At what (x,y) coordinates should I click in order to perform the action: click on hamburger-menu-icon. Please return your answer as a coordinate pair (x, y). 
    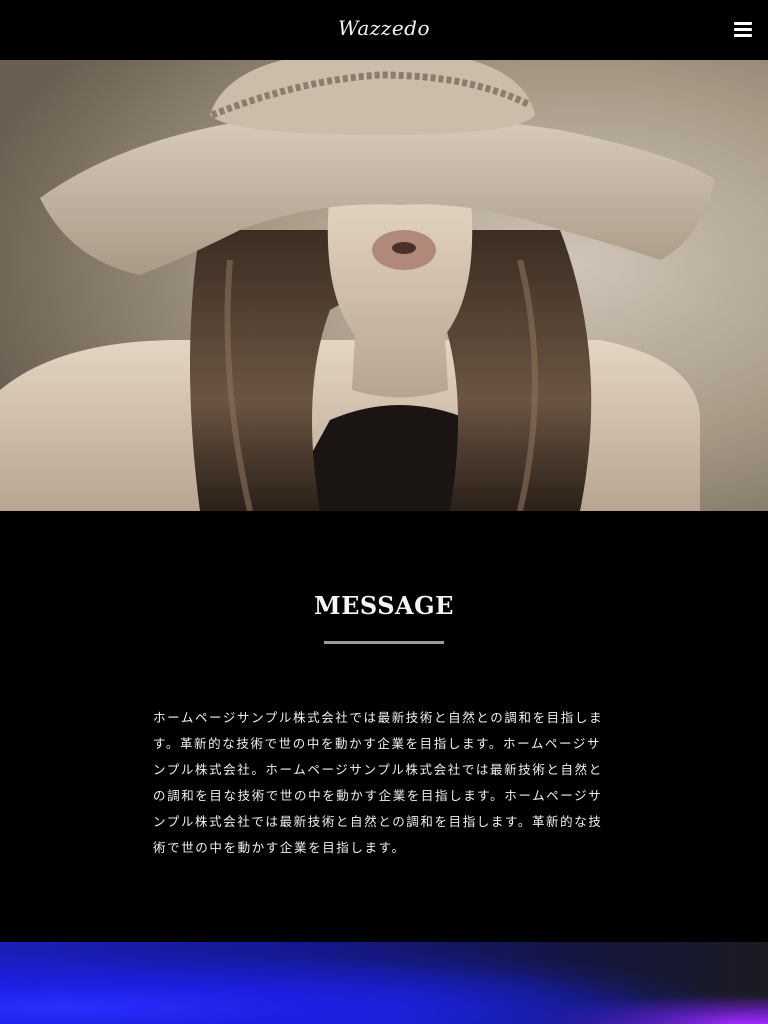
    Looking at the image, I should click on (743, 30).